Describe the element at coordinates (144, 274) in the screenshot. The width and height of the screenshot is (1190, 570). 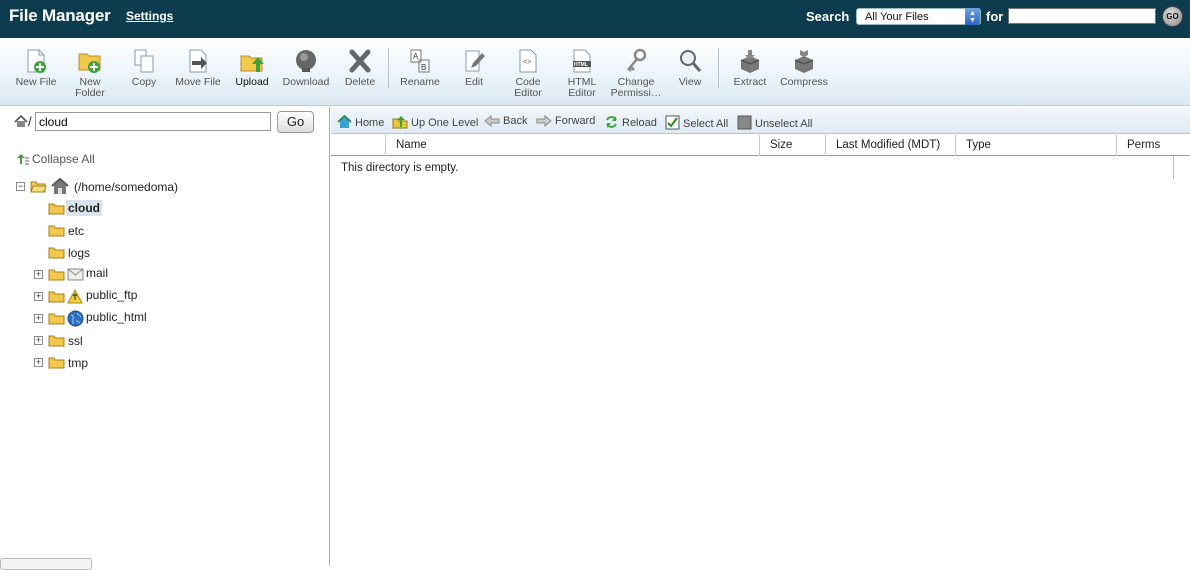
I see `tree-item-mail: + mail` at that location.